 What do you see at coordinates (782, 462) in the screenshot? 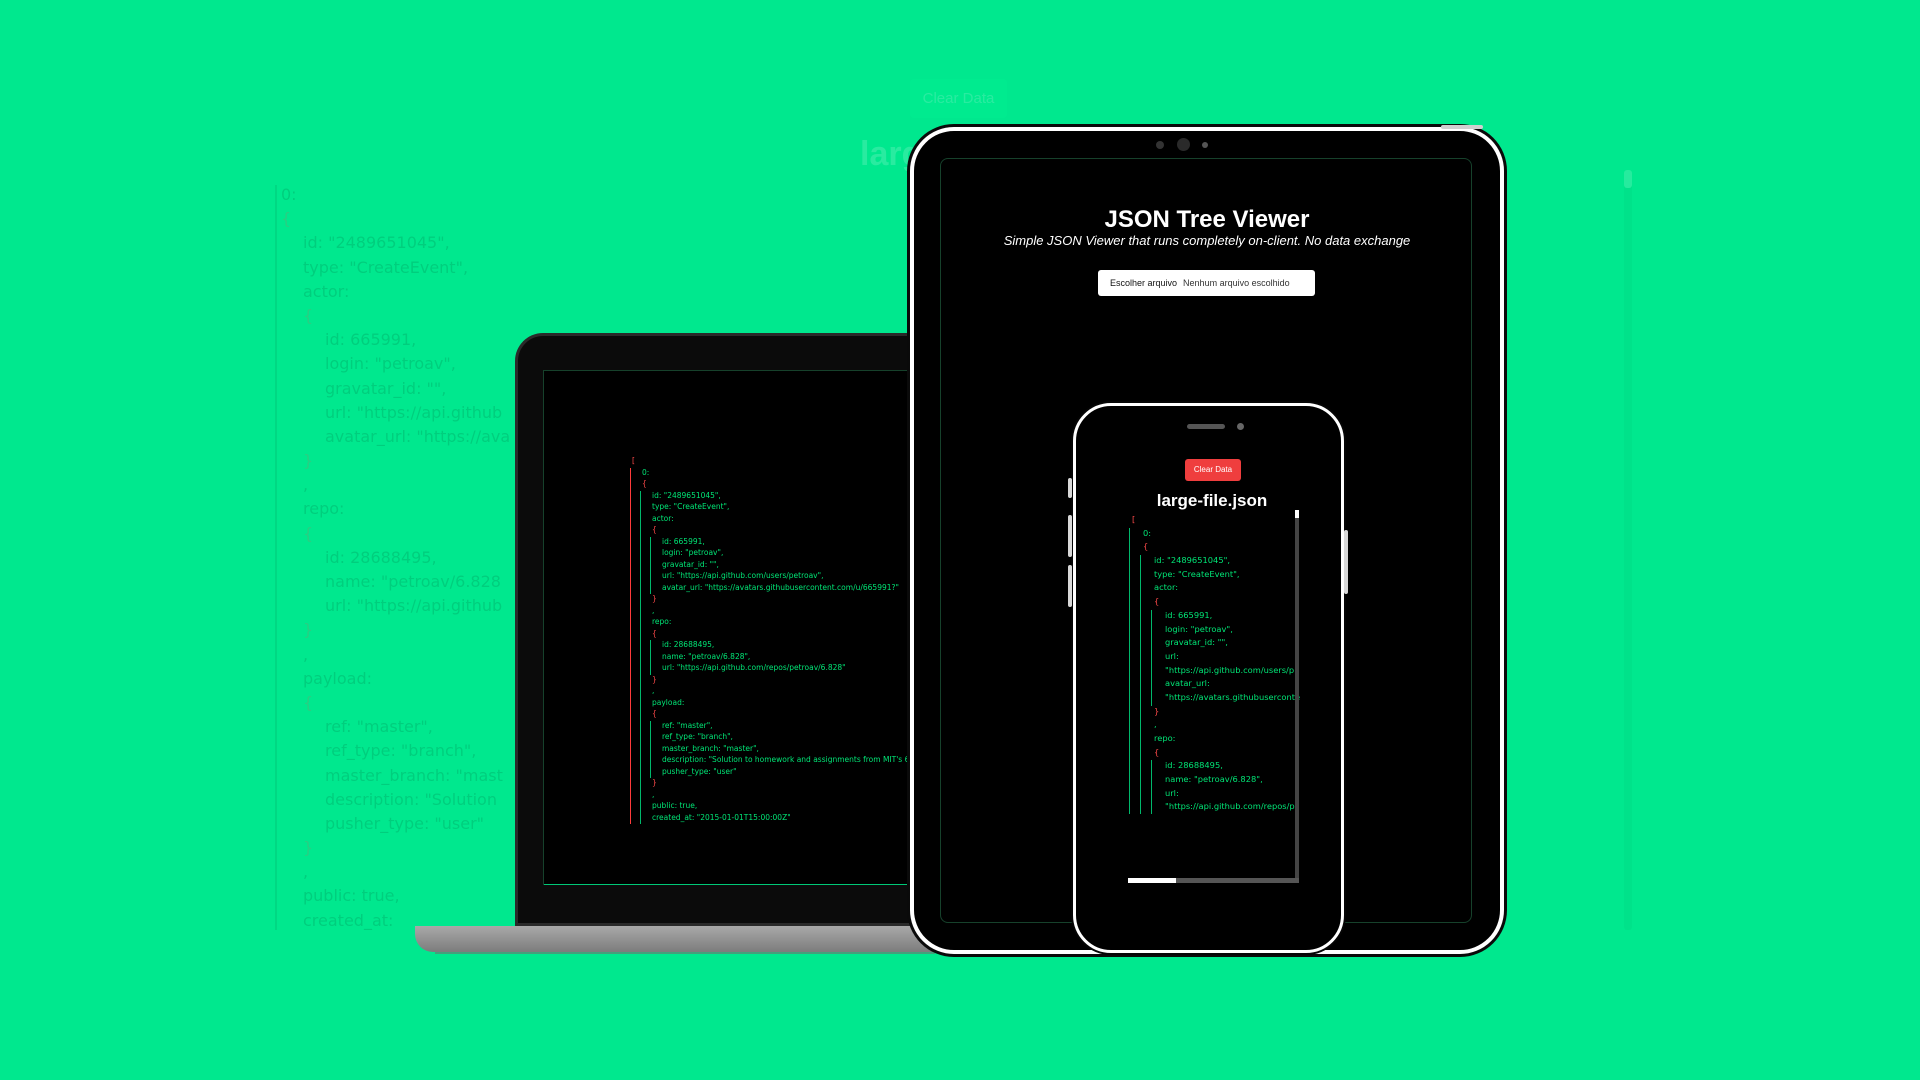
I see `json-line: [` at bounding box center [782, 462].